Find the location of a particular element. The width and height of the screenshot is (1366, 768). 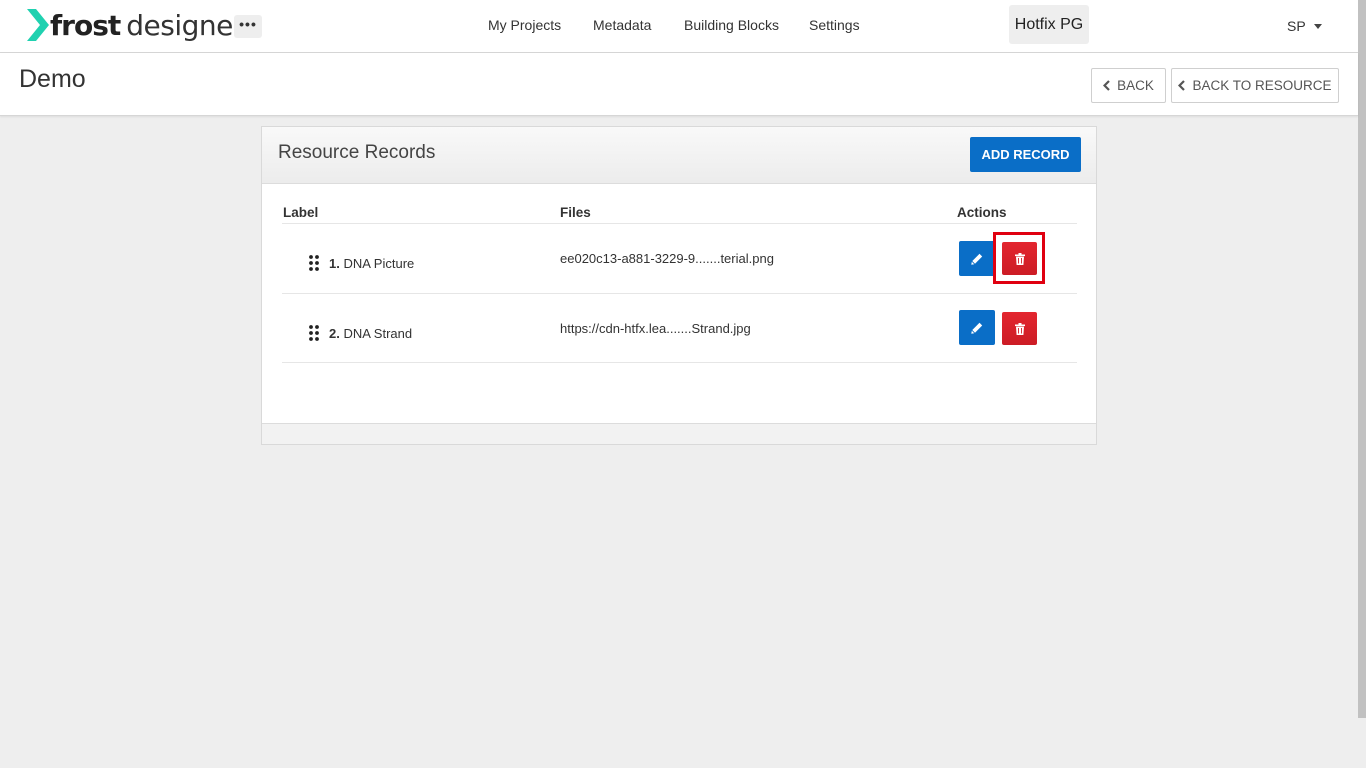

user-menu: SP is located at coordinates (1304, 26).